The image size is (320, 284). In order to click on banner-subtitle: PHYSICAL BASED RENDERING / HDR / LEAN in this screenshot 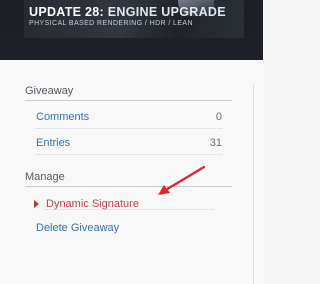, I will do `click(111, 23)`.